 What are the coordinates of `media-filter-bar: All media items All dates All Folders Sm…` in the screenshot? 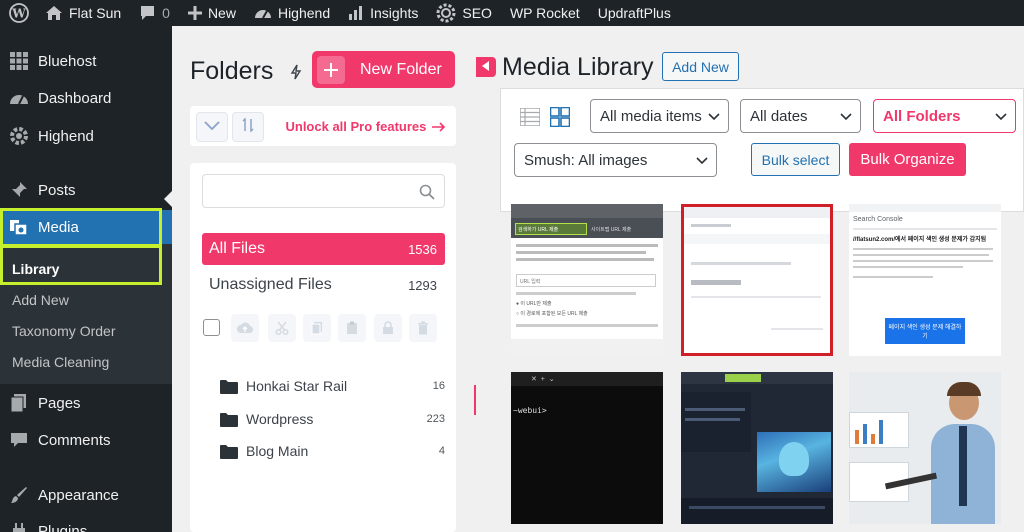 It's located at (762, 150).